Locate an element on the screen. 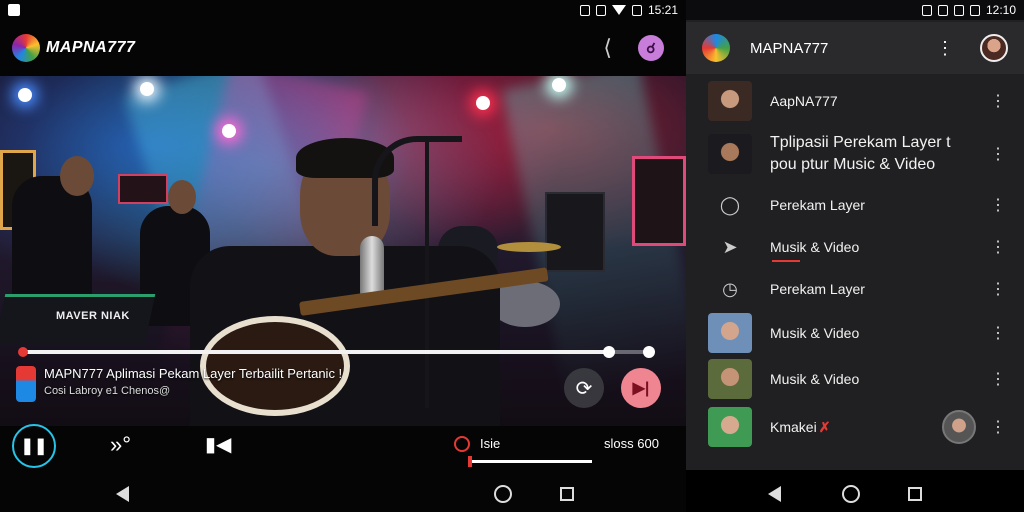 The width and height of the screenshot is (1024, 512). status-bar-right: 12:10 is located at coordinates (855, 10).